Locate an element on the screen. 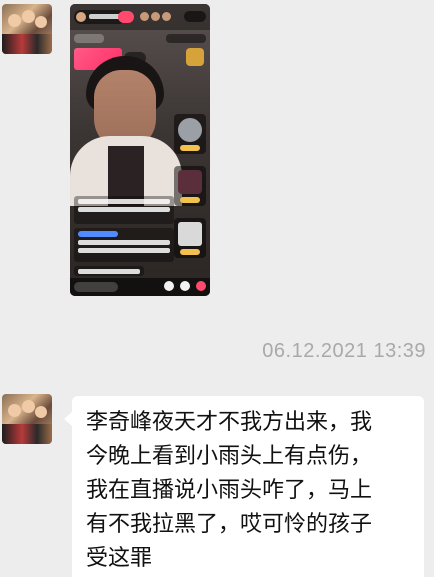  stream-bottom-bar is located at coordinates (140, 287).